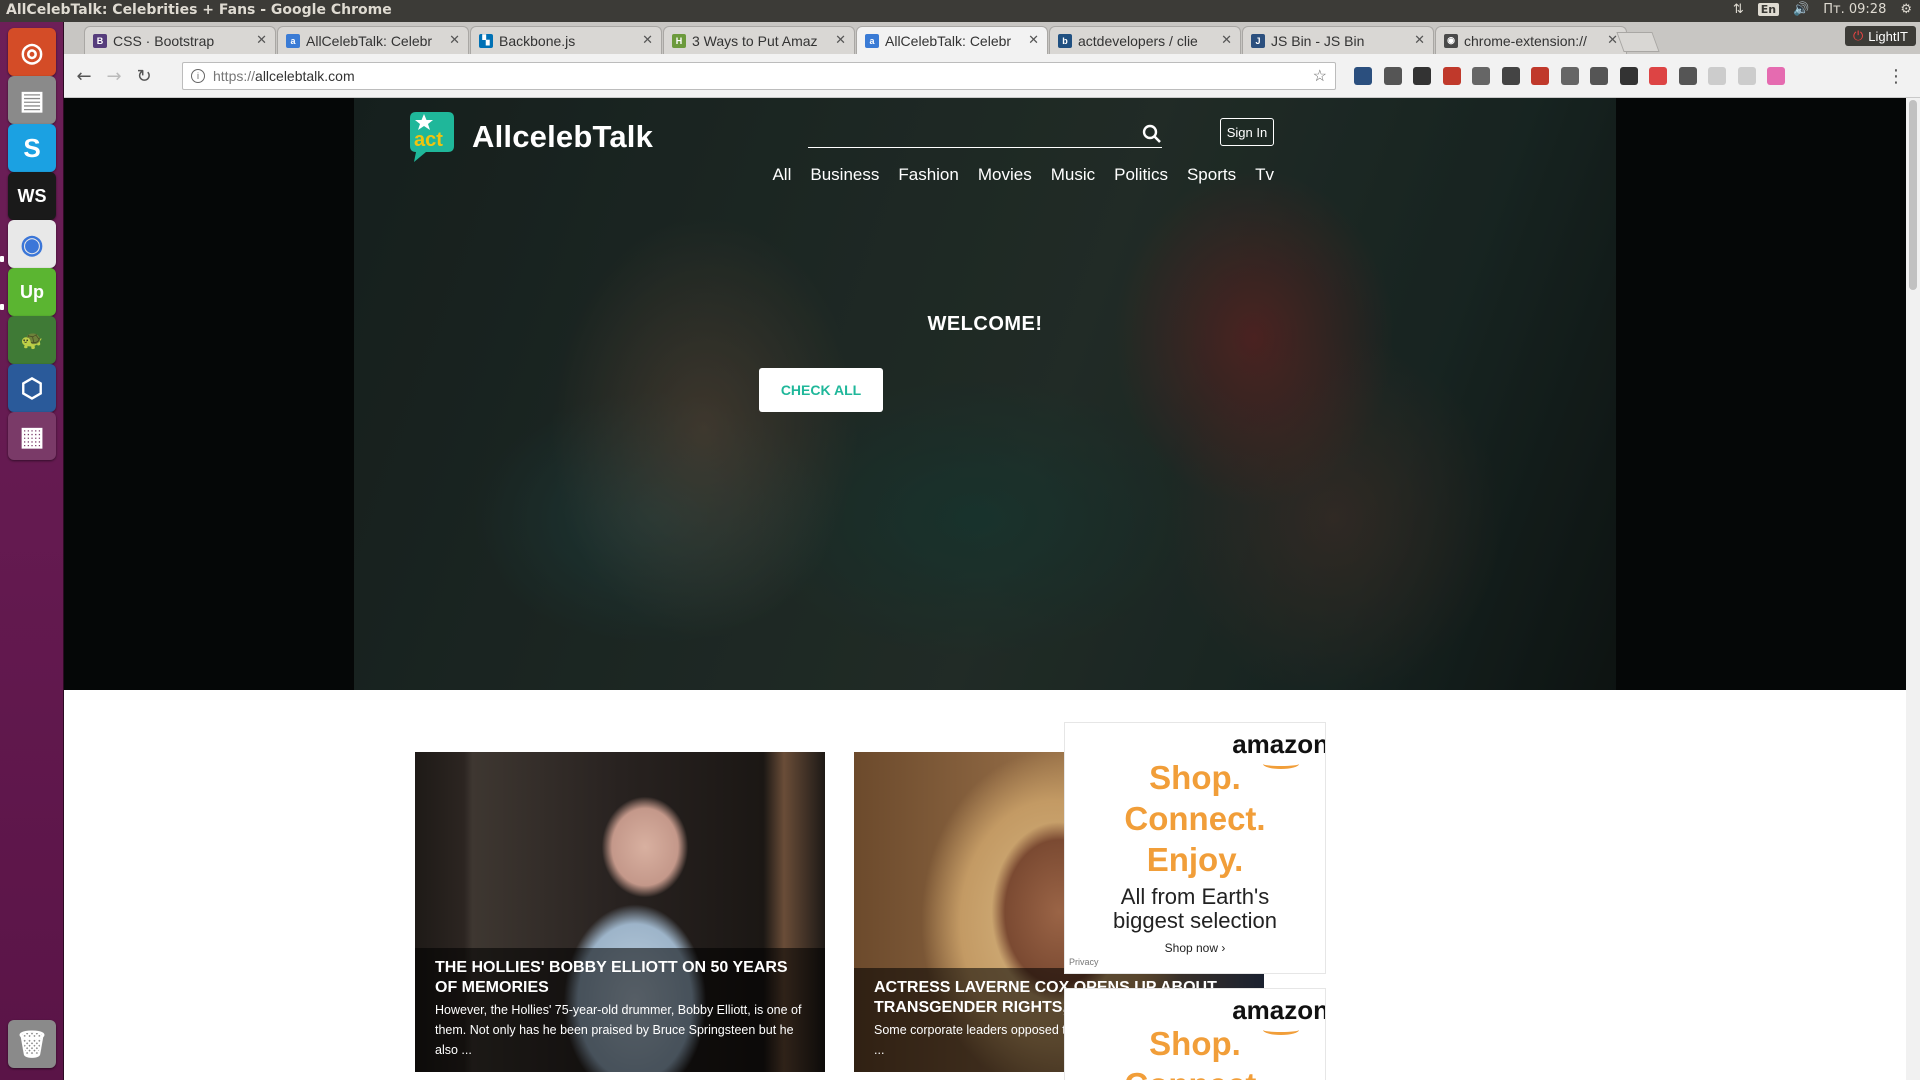  I want to click on page-scrollbar, so click(1913, 589).